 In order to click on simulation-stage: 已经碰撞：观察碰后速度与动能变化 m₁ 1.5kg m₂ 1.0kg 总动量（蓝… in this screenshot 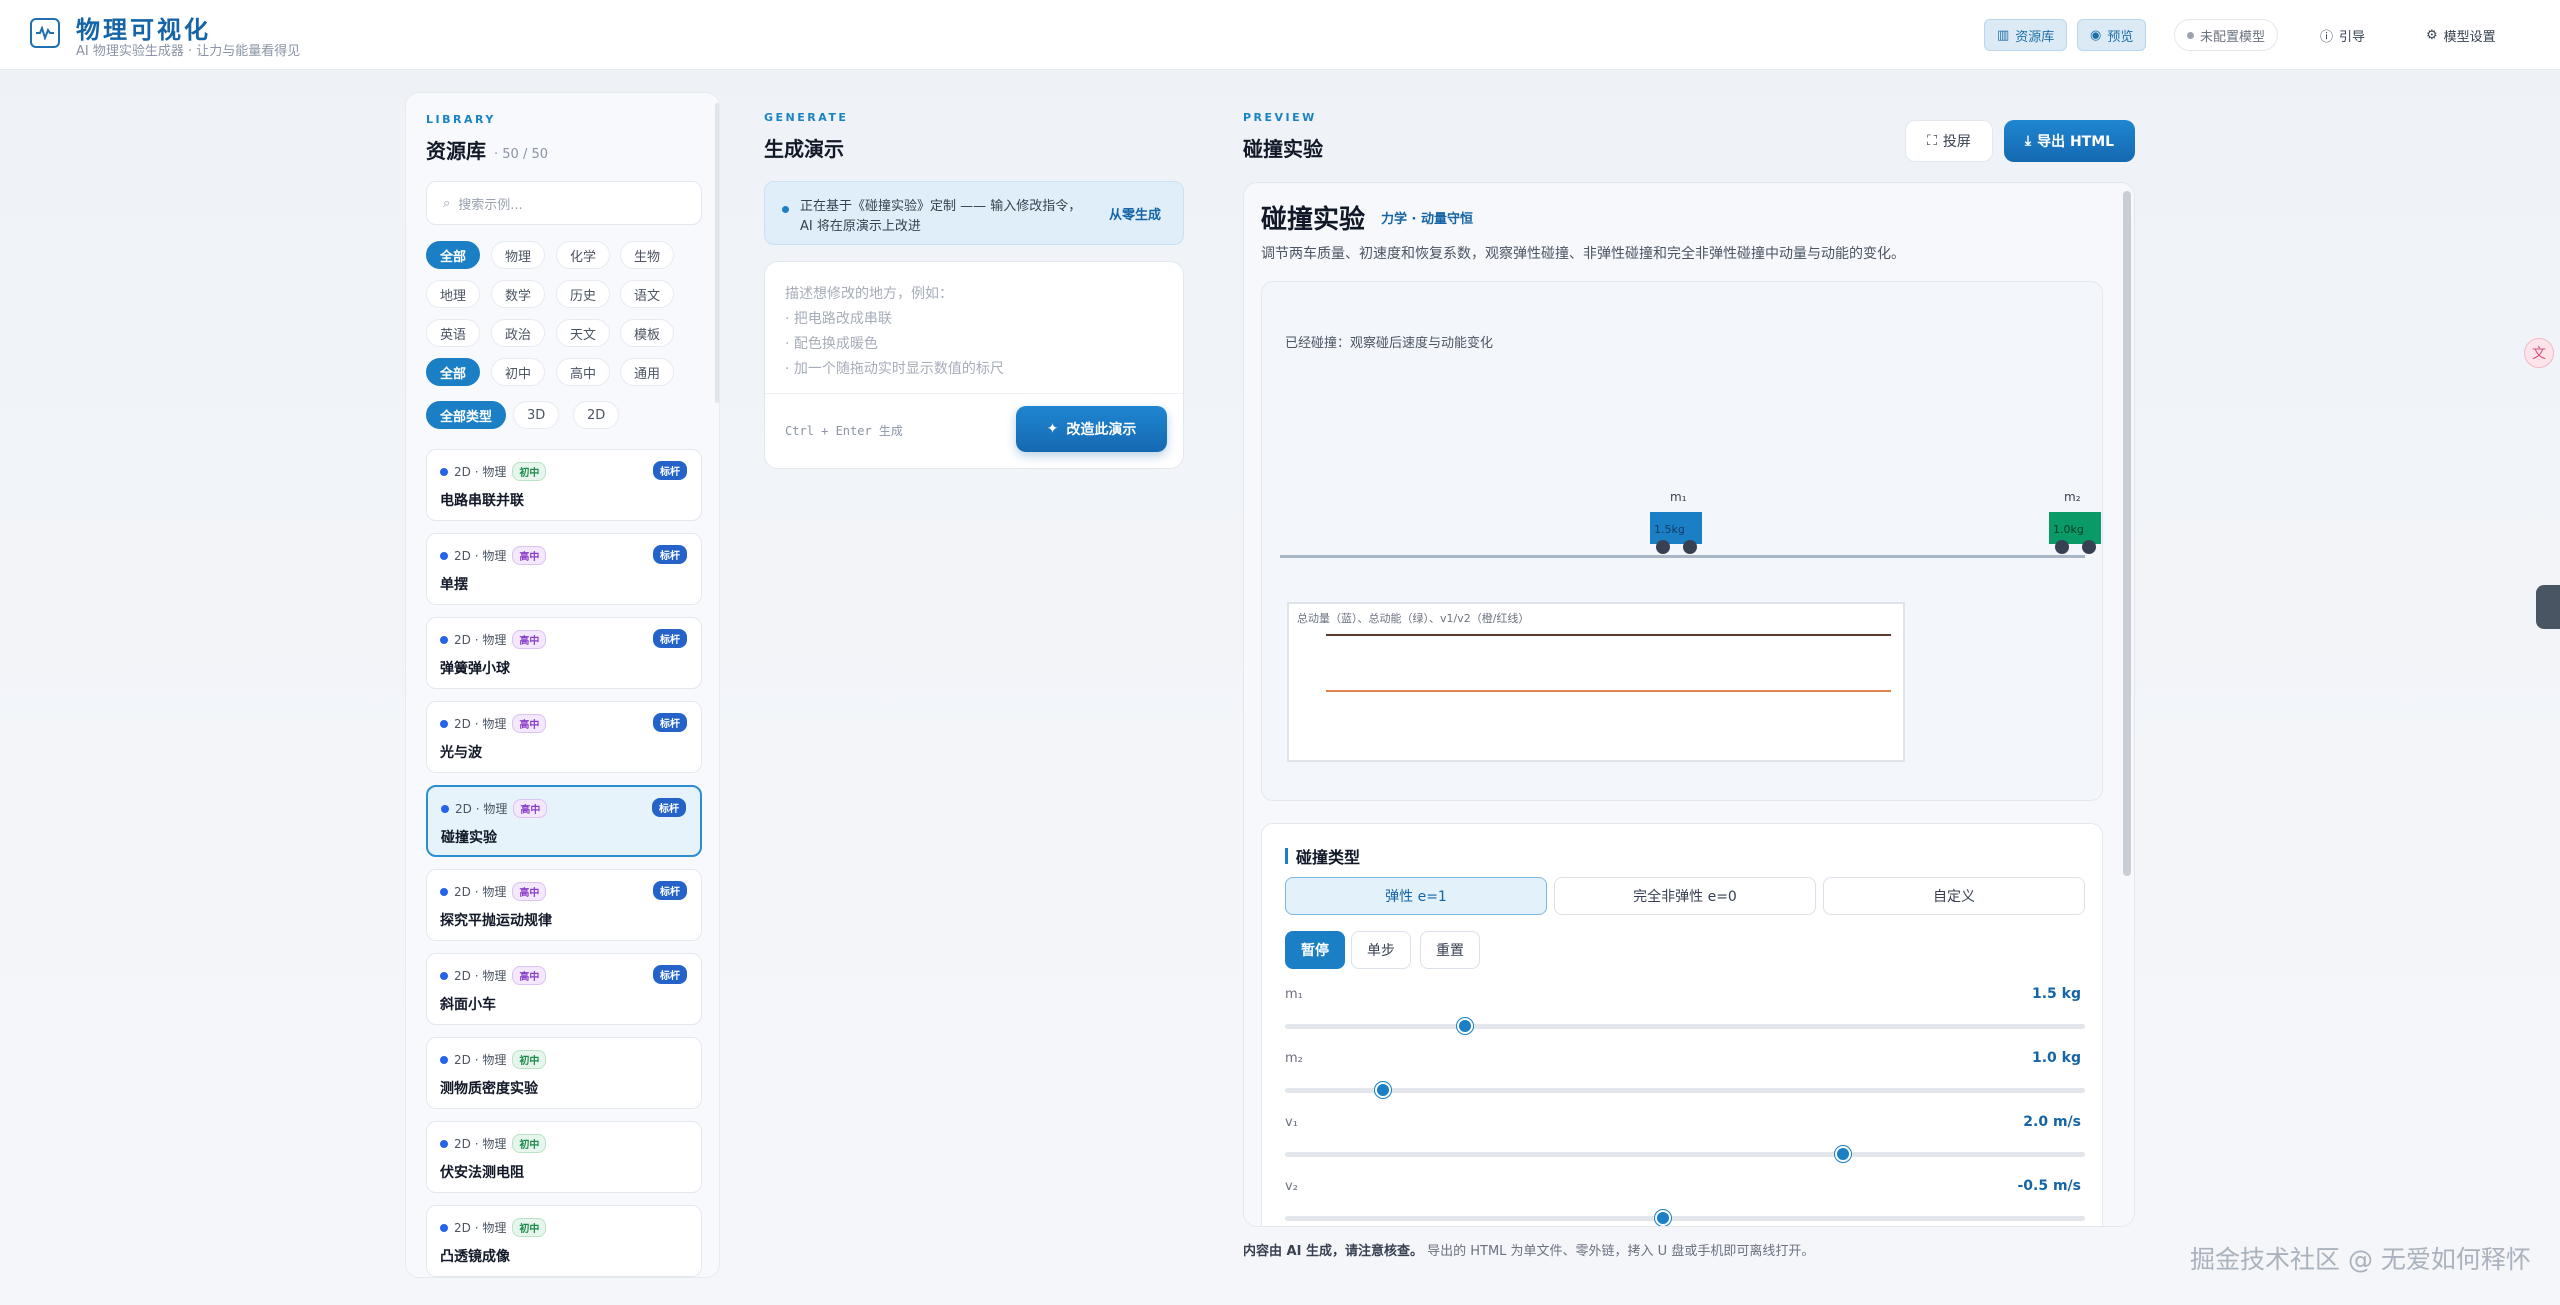, I will do `click(1682, 541)`.